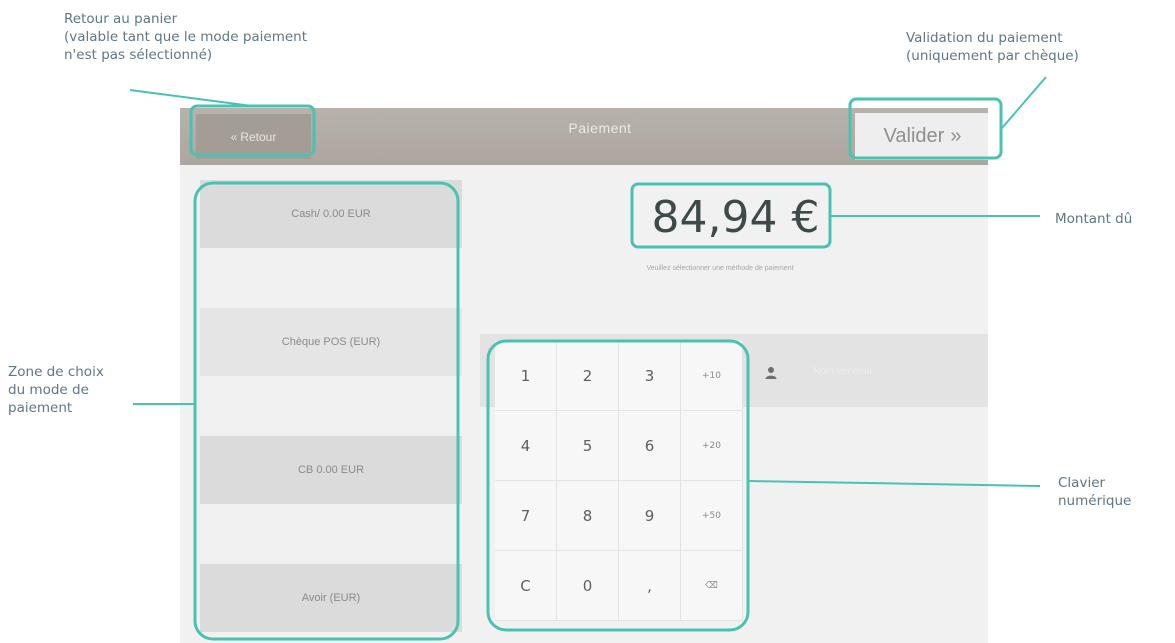 The width and height of the screenshot is (1175, 643). I want to click on page-title: Paiement, so click(600, 128).